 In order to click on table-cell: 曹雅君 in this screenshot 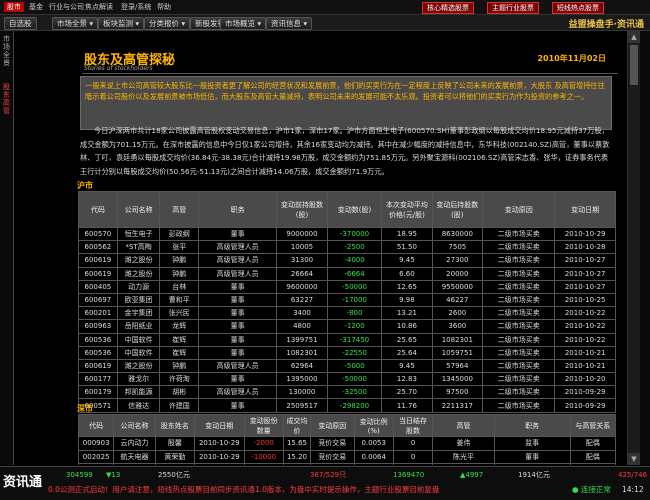, I will do `click(175, 464)`.